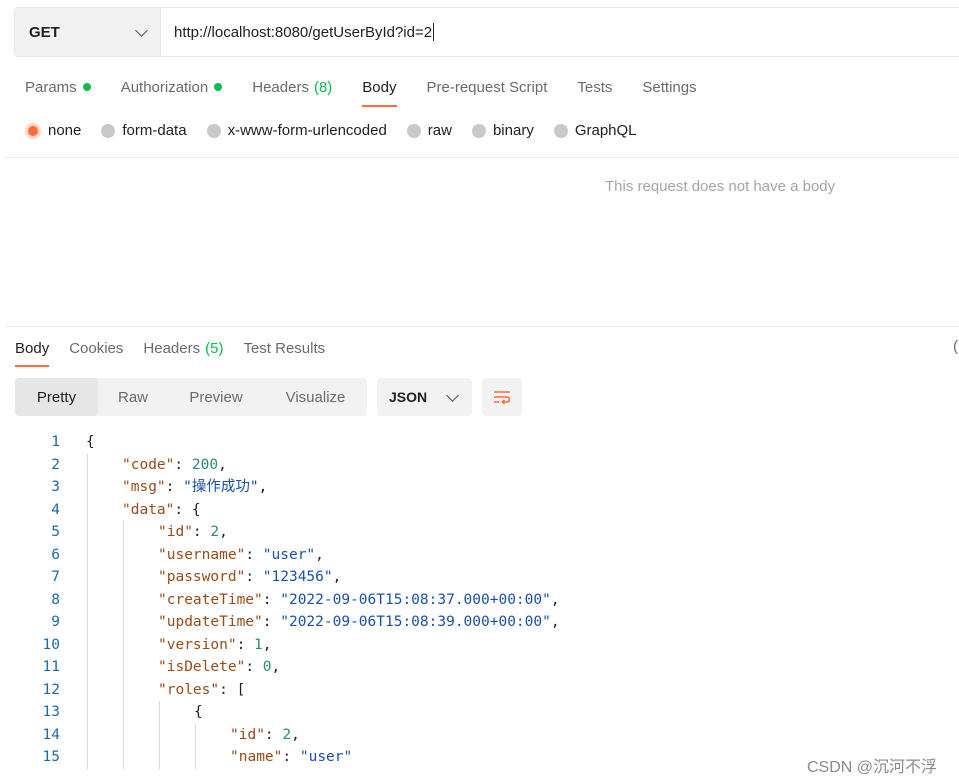 This screenshot has height=782, width=959. Describe the element at coordinates (202, 577) in the screenshot. I see `code-token-key: "password"` at that location.